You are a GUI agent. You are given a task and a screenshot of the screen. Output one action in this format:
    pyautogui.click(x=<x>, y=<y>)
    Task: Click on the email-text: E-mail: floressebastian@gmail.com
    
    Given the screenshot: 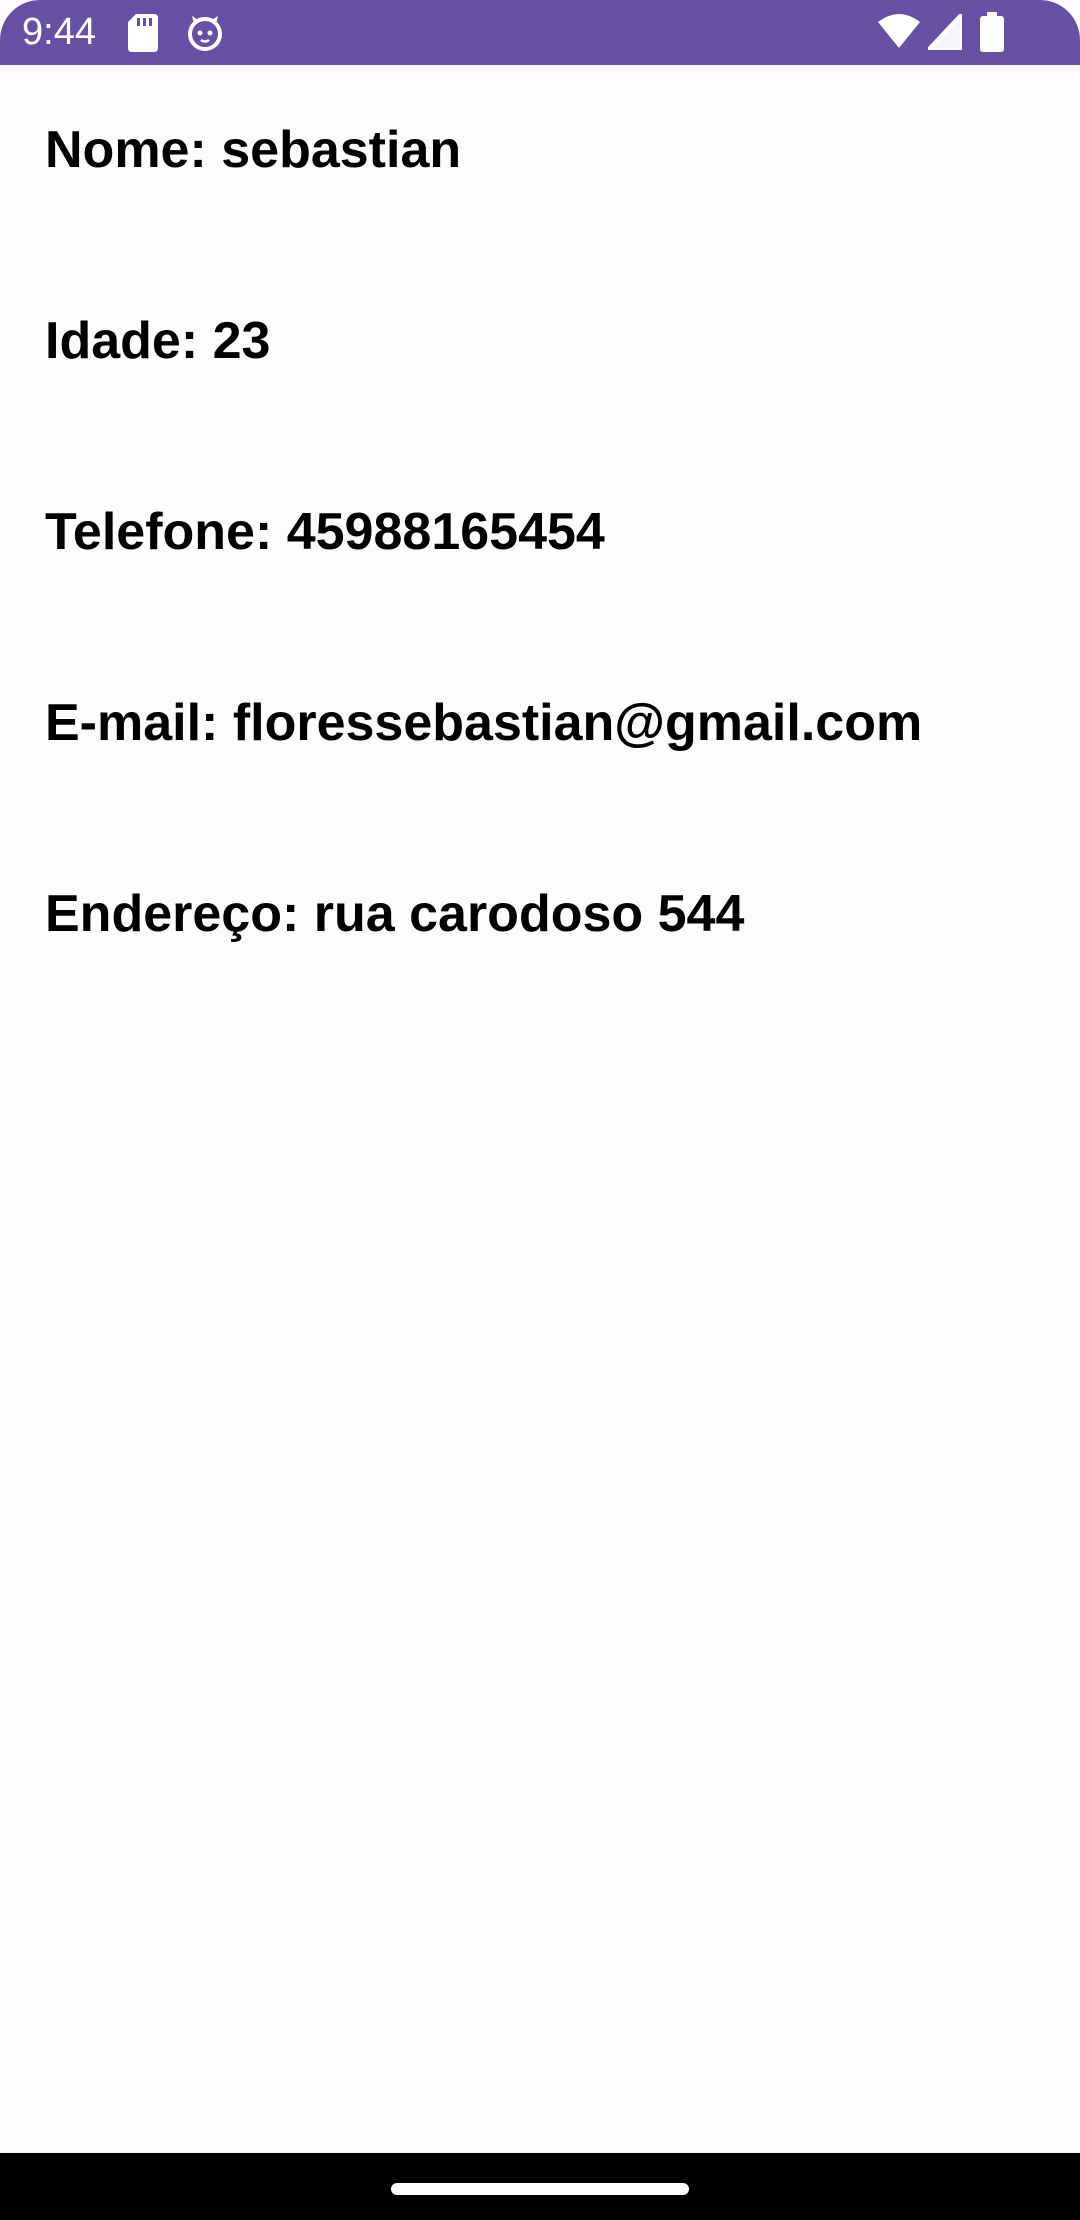 What is the action you would take?
    pyautogui.click(x=484, y=723)
    